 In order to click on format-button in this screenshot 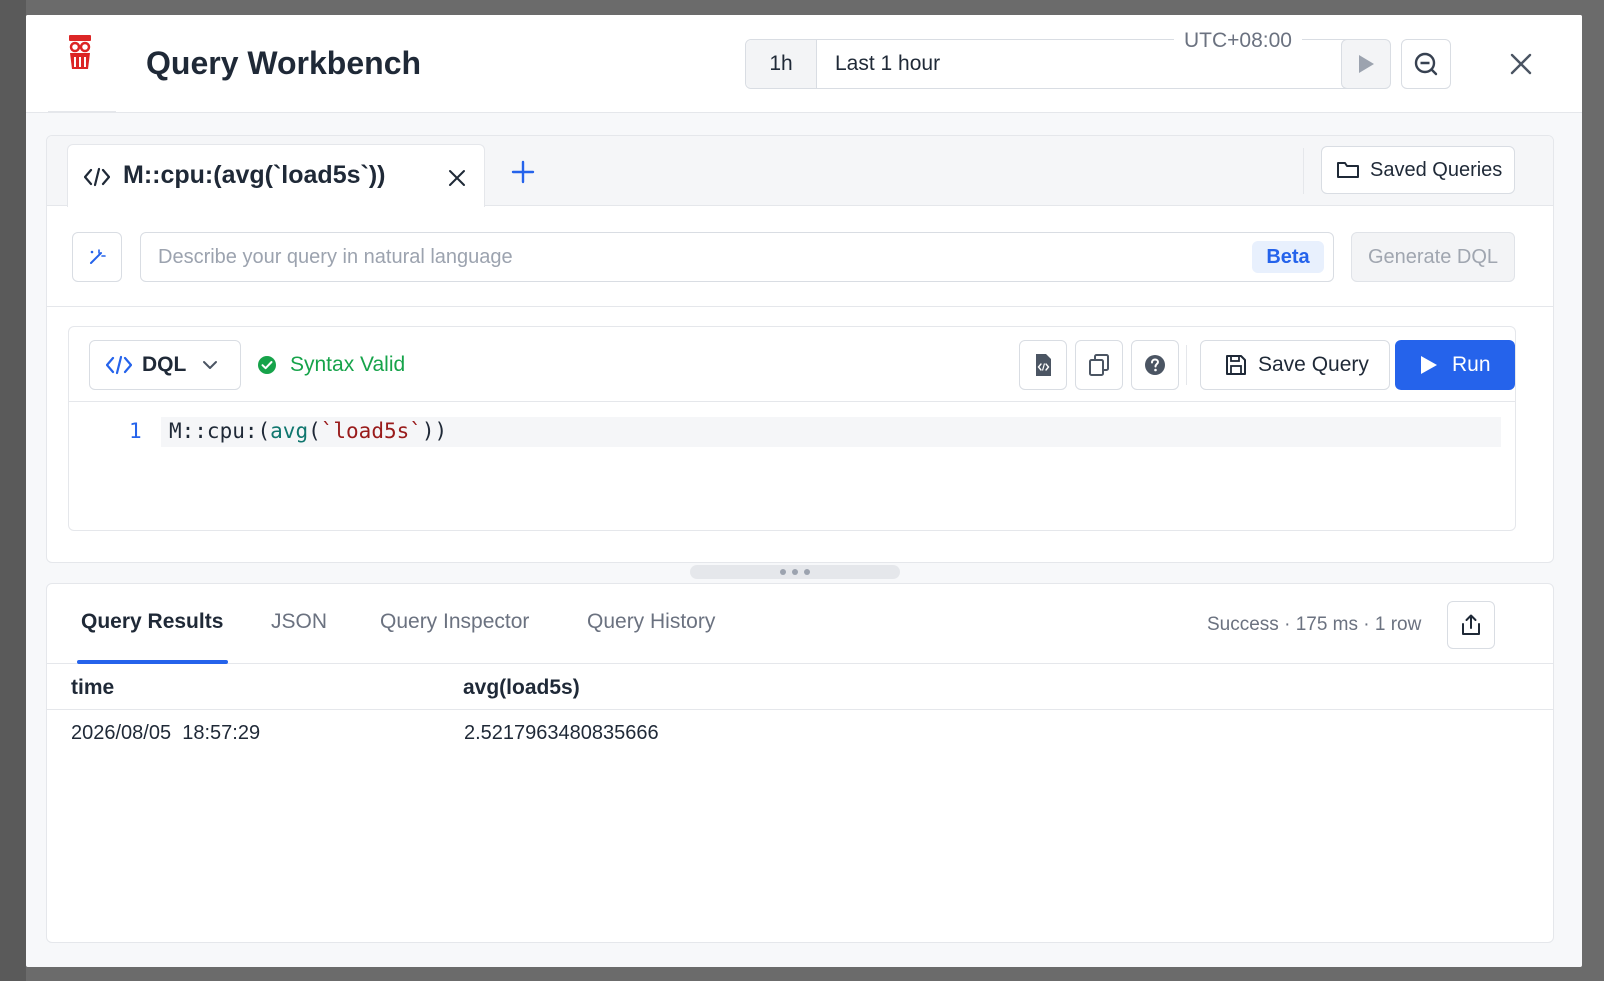, I will do `click(1043, 365)`.